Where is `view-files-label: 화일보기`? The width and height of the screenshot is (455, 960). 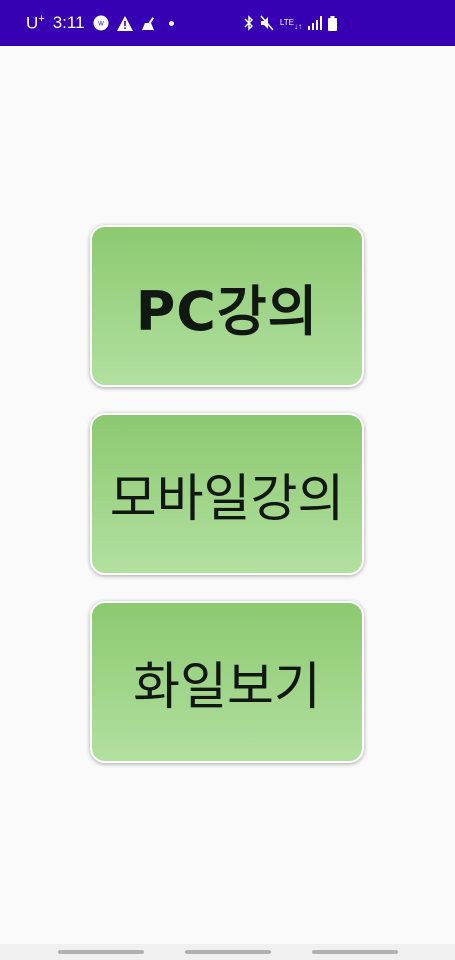 view-files-label: 화일보기 is located at coordinates (227, 687).